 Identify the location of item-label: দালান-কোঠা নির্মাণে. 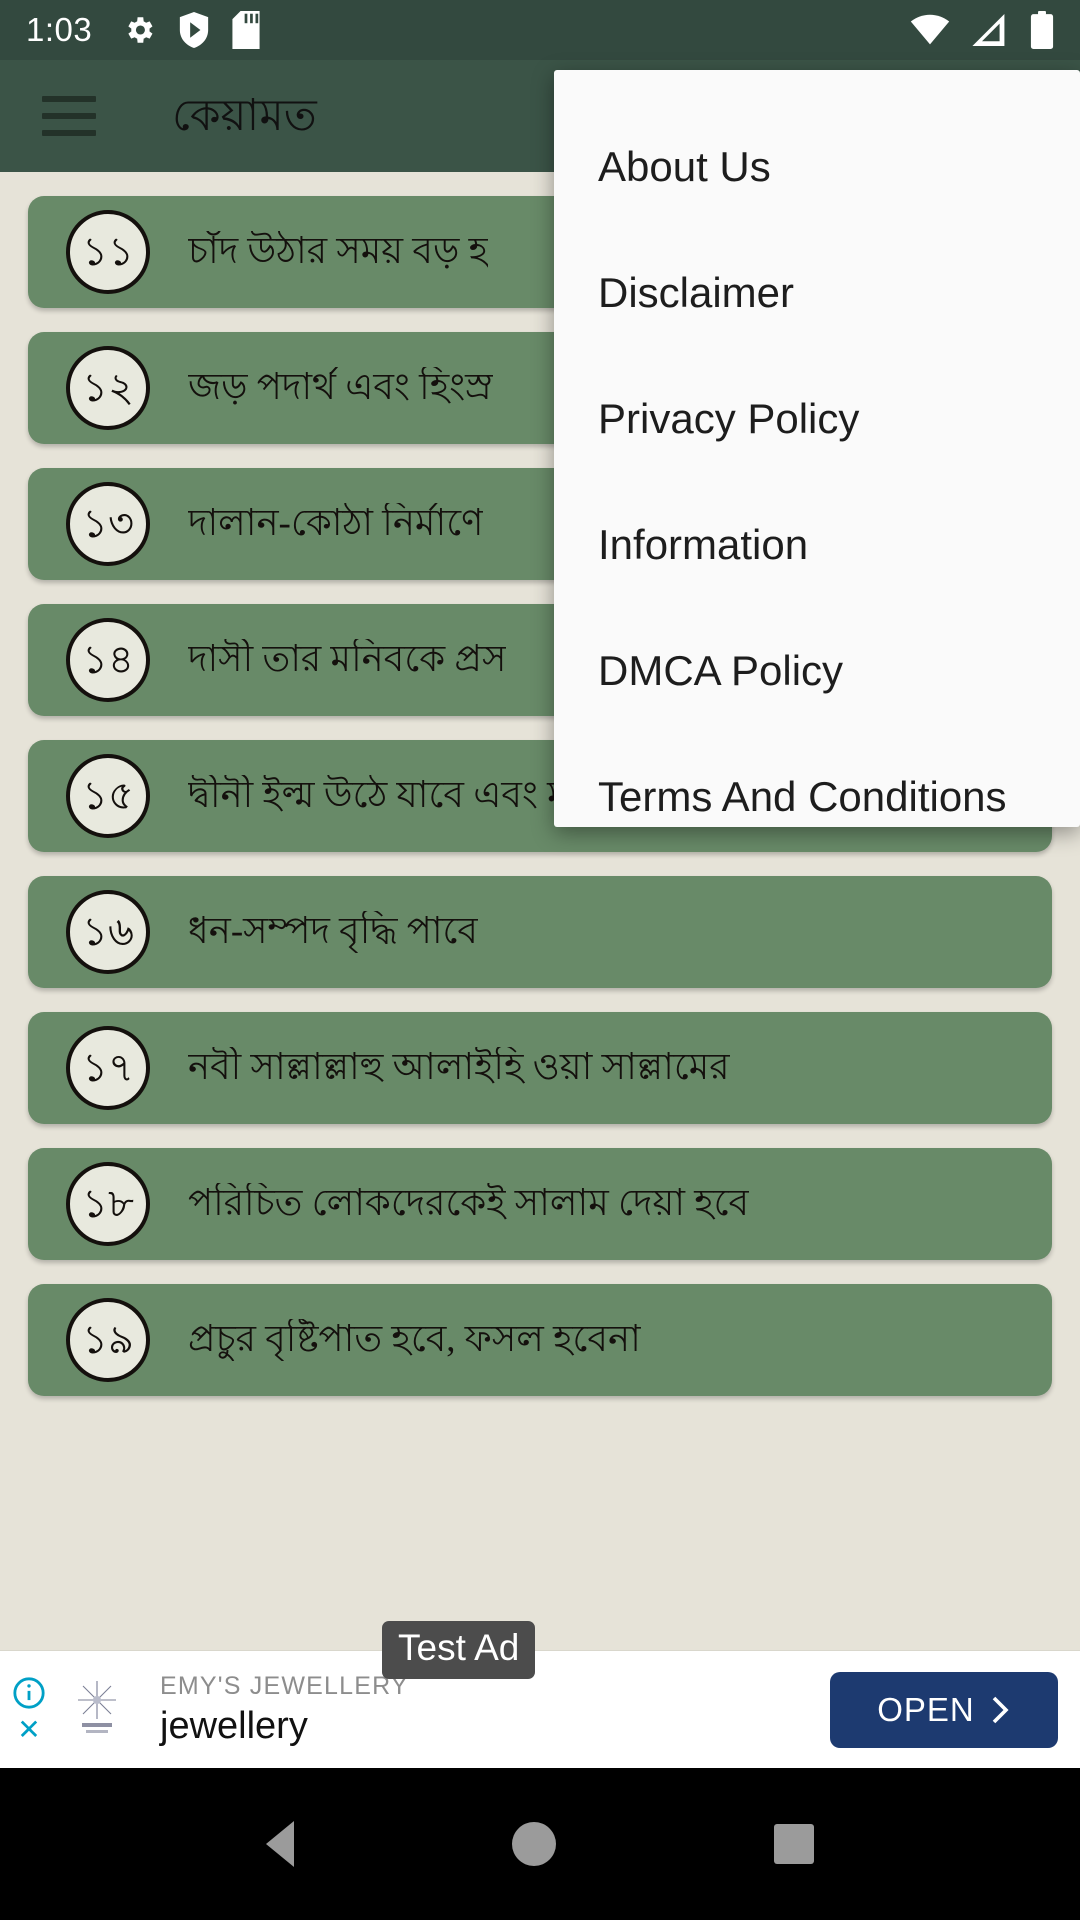
(336, 523).